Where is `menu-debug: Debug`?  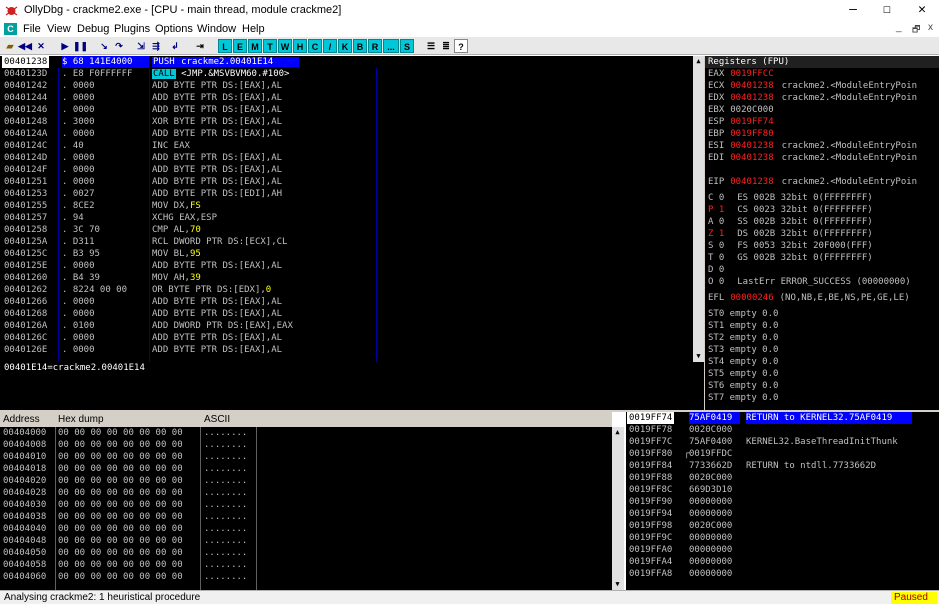
menu-debug: Debug is located at coordinates (93, 29).